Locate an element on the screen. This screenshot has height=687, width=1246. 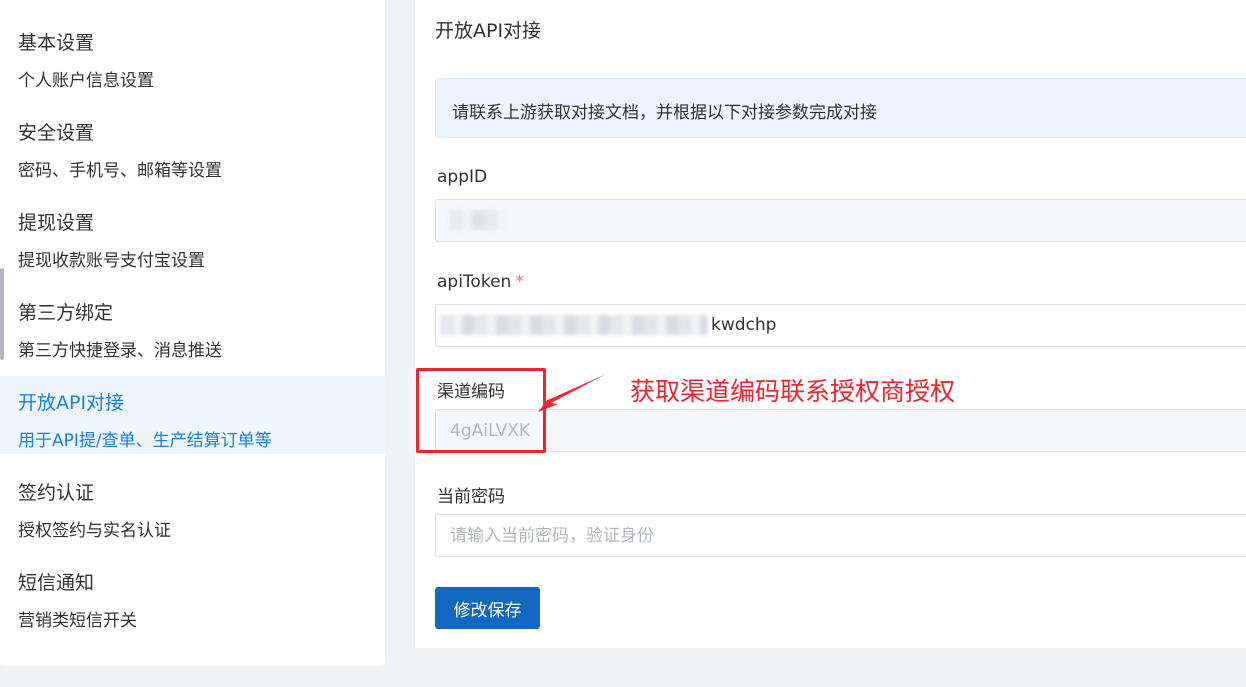
apitoken-label-text: apiToken is located at coordinates (474, 282).